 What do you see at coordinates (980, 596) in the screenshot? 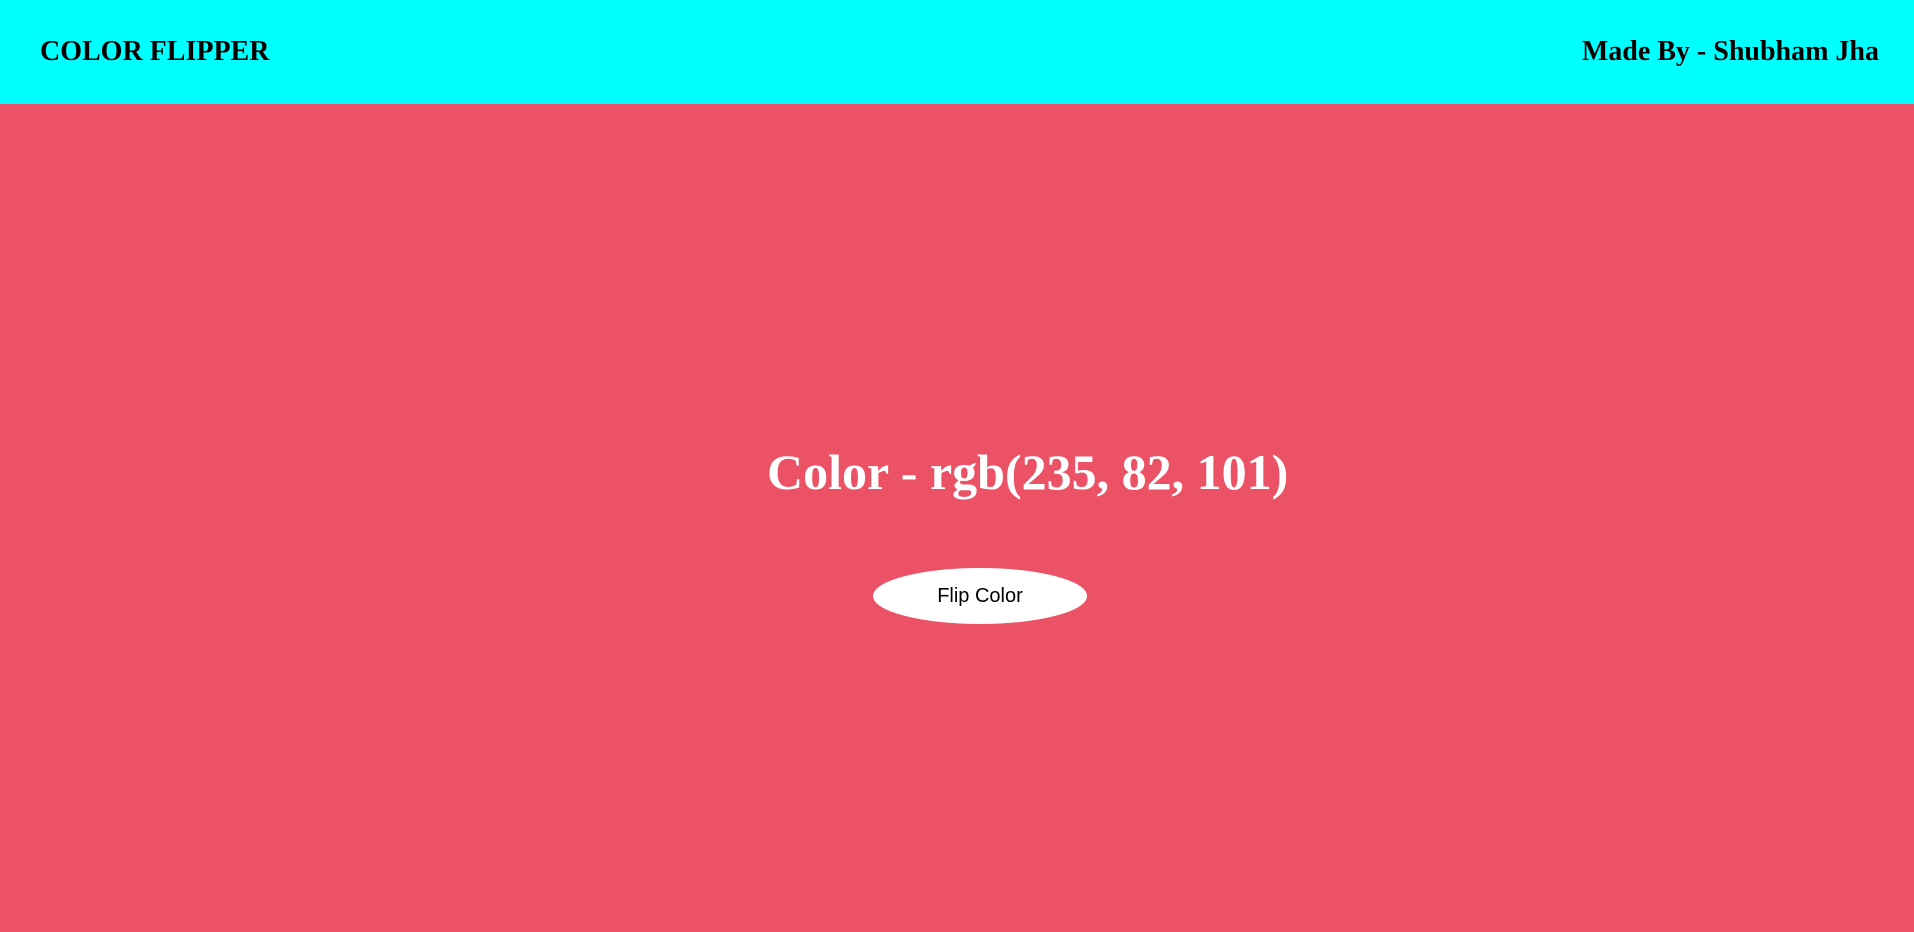
I see `flip-color-button: Flip Color` at bounding box center [980, 596].